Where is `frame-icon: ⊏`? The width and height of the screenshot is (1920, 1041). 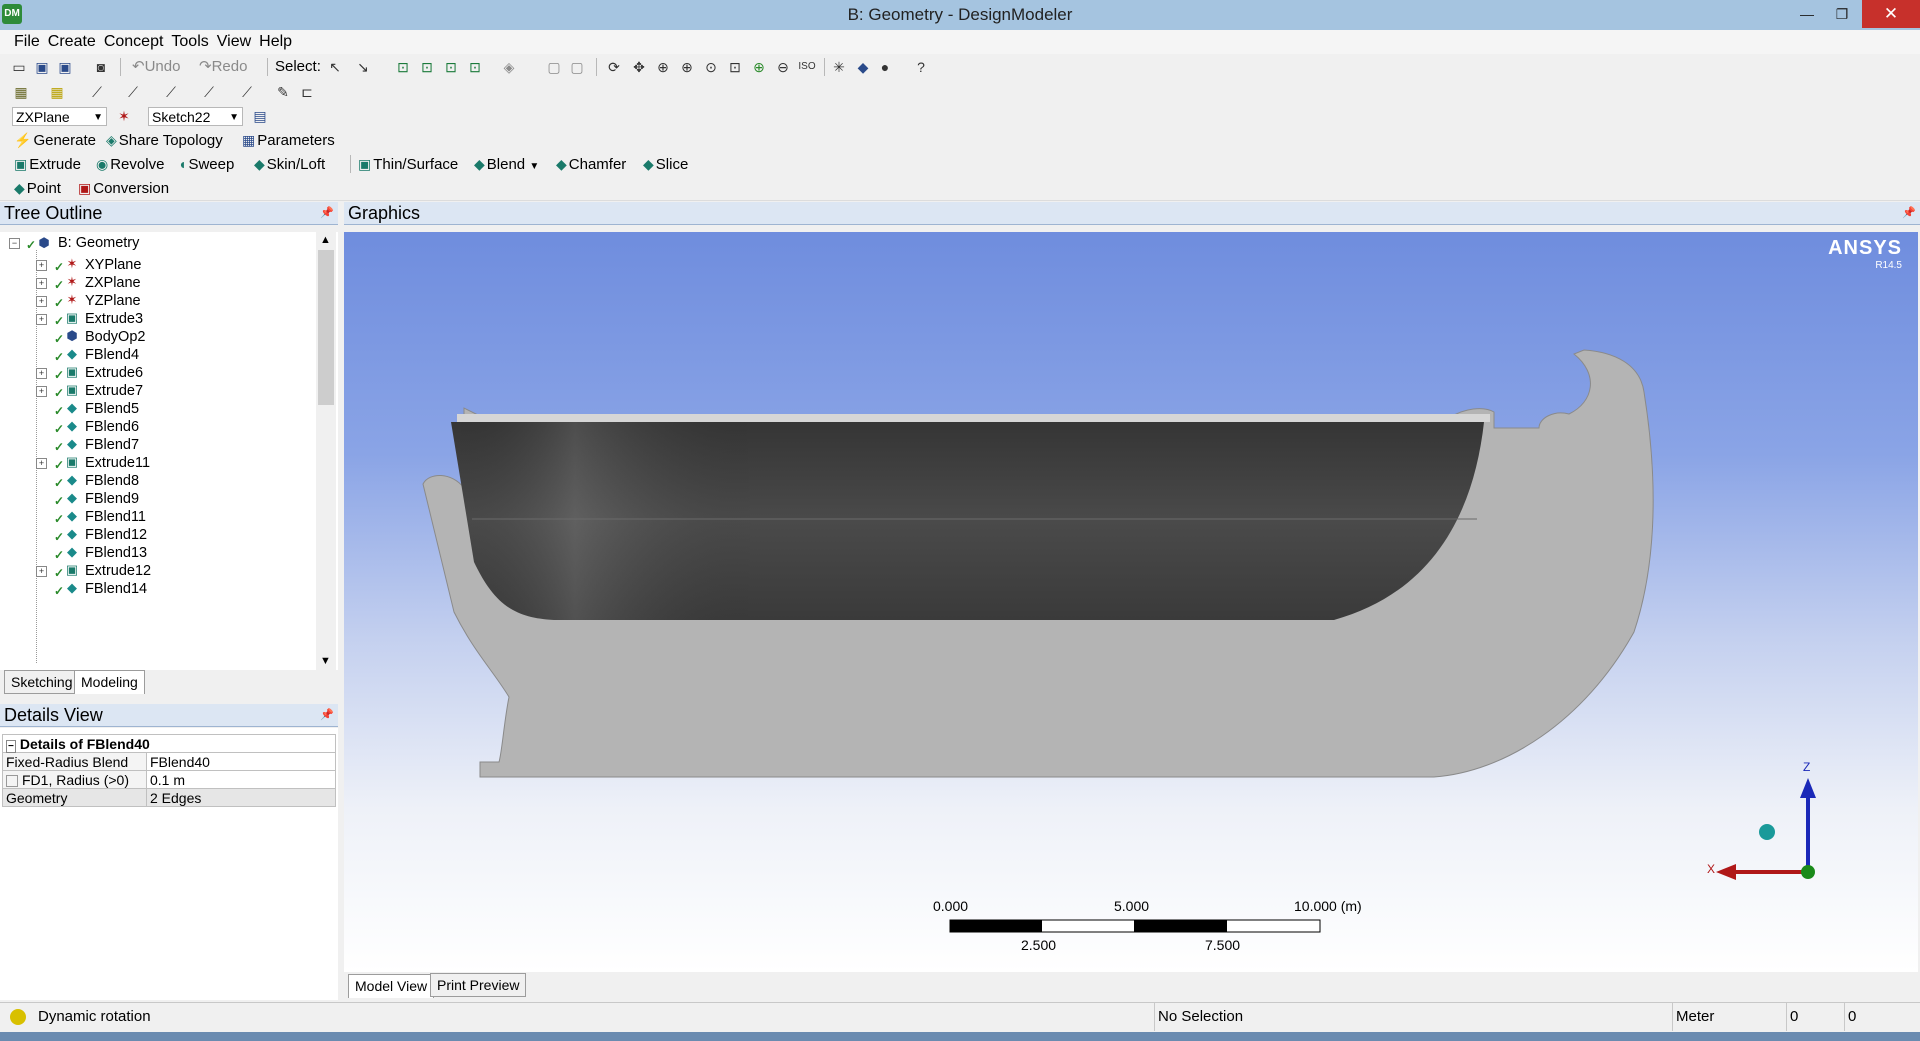
frame-icon: ⊏ is located at coordinates (307, 92).